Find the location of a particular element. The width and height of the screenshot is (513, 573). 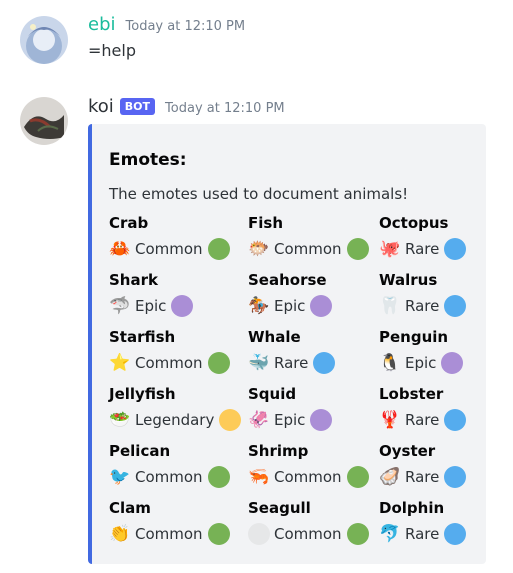

embed-field-value: 🦐 Common is located at coordinates (318, 477).